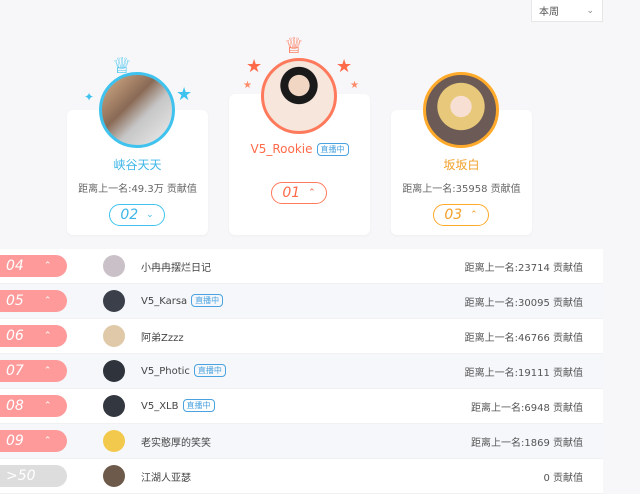 Image resolution: width=640 pixels, height=494 pixels. I want to click on rank-number: 08, so click(15, 406).